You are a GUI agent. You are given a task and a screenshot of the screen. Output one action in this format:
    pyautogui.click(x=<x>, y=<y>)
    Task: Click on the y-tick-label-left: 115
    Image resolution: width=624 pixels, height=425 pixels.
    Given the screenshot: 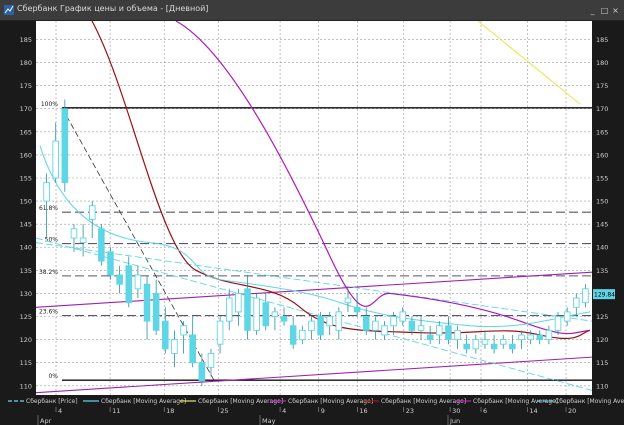 What is the action you would take?
    pyautogui.click(x=26, y=363)
    